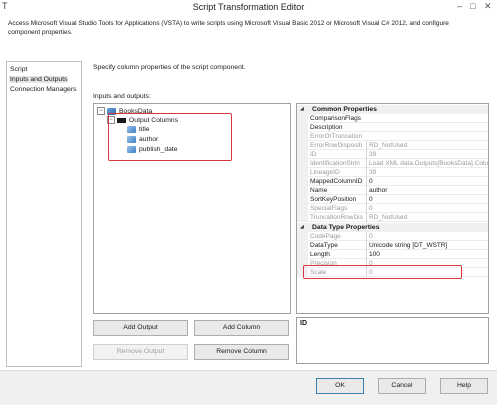 The height and width of the screenshot is (405, 497). What do you see at coordinates (392, 340) in the screenshot?
I see `property-description-panel: ID` at bounding box center [392, 340].